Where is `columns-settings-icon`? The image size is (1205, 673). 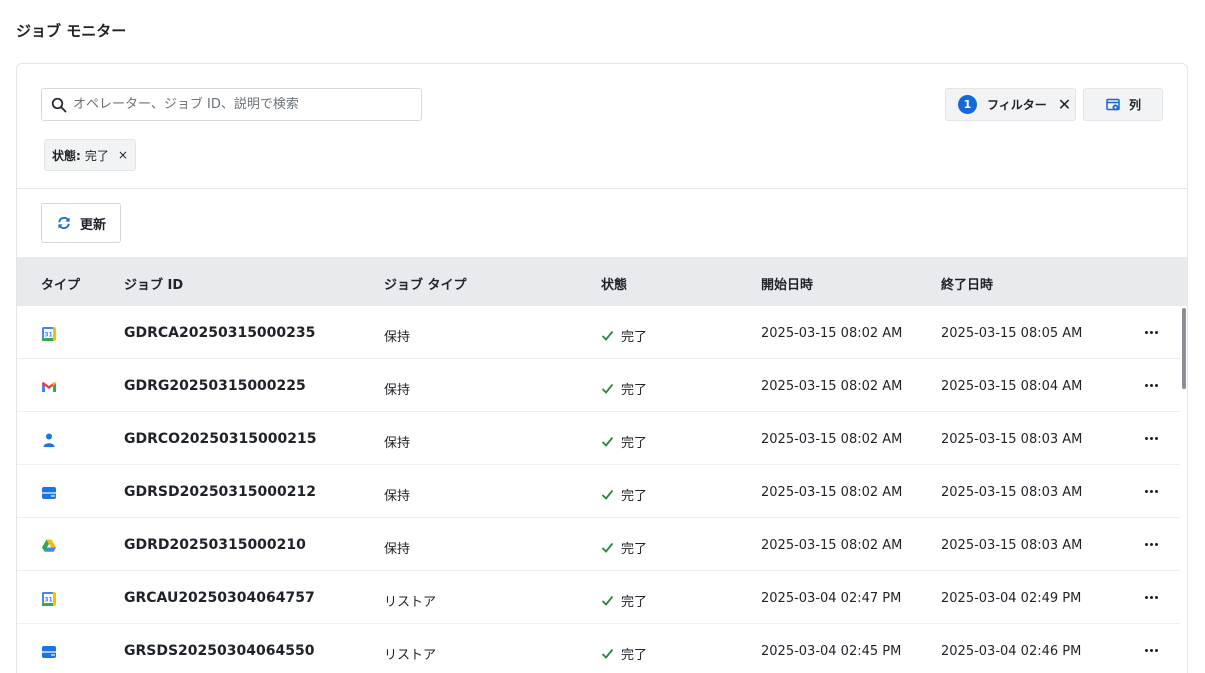
columns-settings-icon is located at coordinates (1113, 104).